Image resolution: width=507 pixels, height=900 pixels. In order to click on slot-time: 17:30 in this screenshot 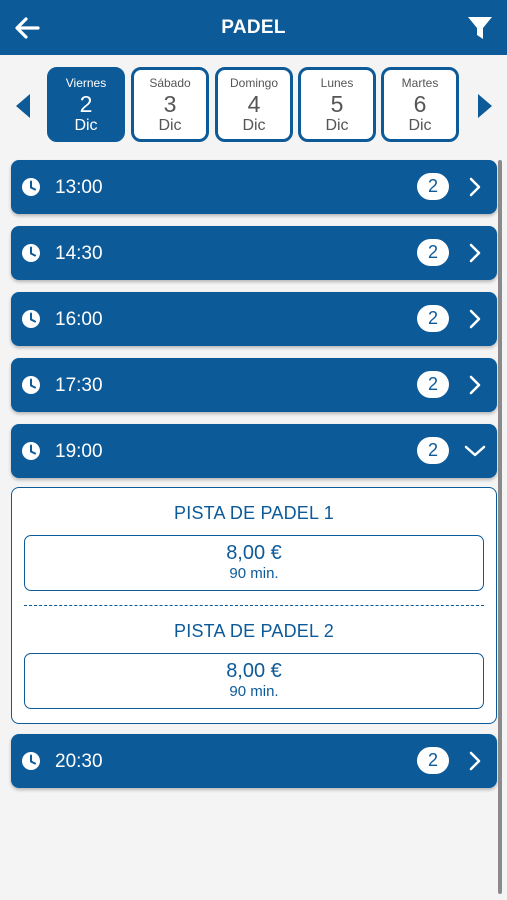, I will do `click(79, 385)`.